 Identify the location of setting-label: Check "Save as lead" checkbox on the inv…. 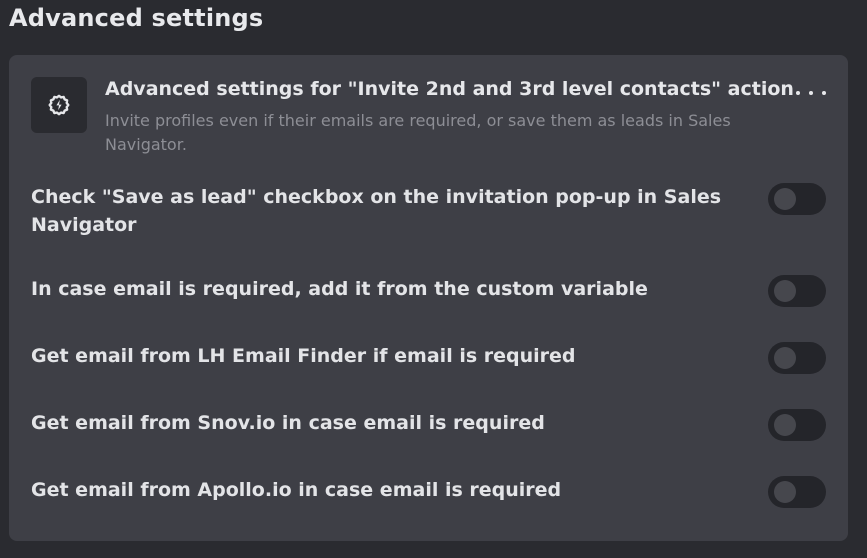
(376, 211).